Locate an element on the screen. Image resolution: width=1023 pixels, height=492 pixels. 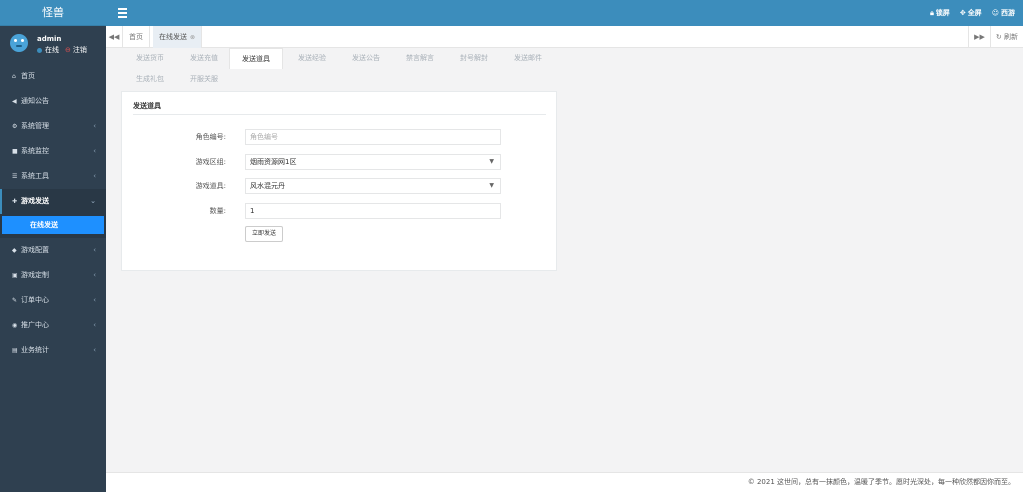
lock-screen-button: 🔒︎ 锁屏 is located at coordinates (940, 13).